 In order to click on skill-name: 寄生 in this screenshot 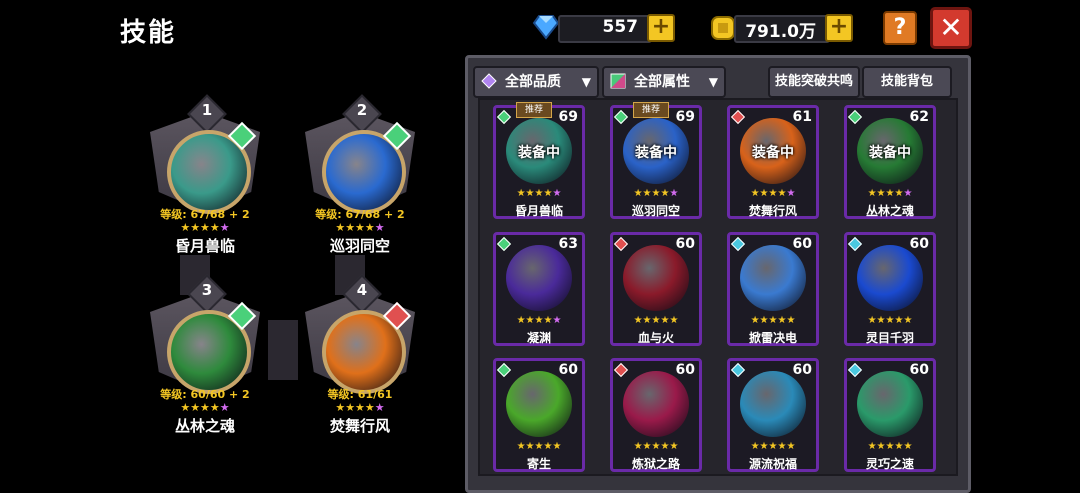, I will do `click(538, 464)`.